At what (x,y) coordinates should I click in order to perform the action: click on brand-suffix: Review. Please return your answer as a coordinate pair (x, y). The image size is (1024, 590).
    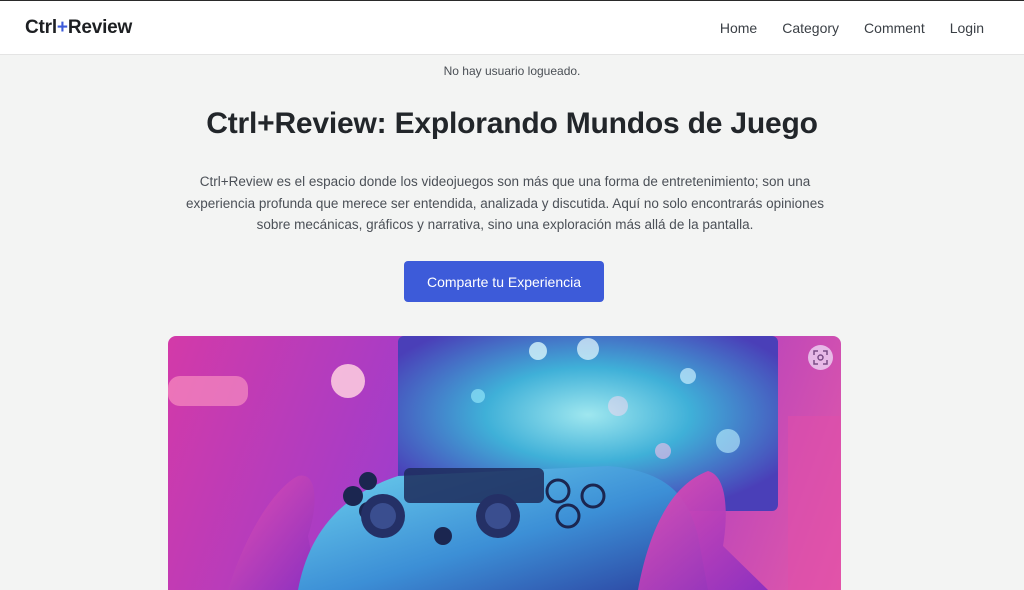
    Looking at the image, I should click on (100, 27).